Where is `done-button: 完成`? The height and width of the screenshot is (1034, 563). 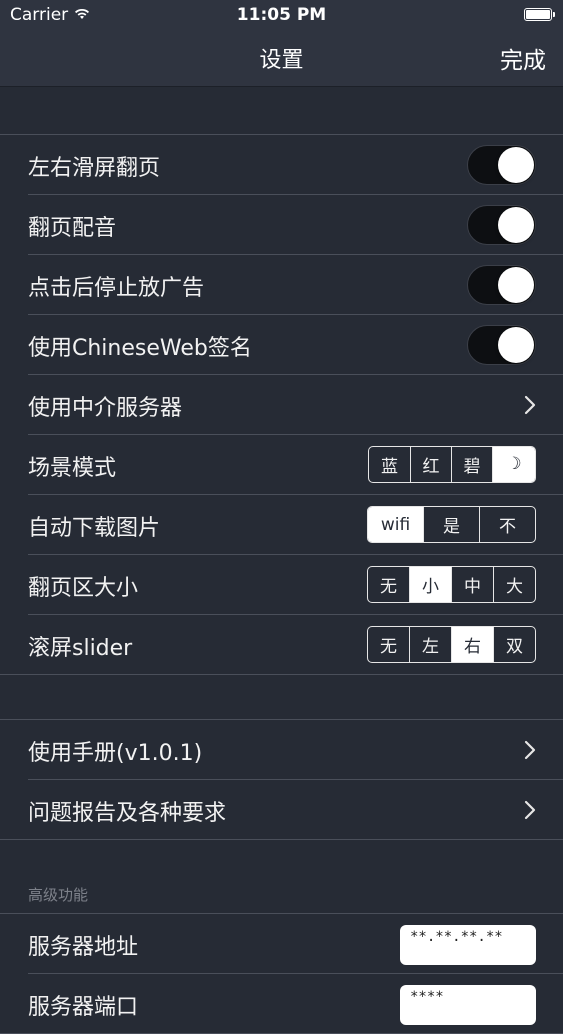
done-button: 完成 is located at coordinates (523, 58).